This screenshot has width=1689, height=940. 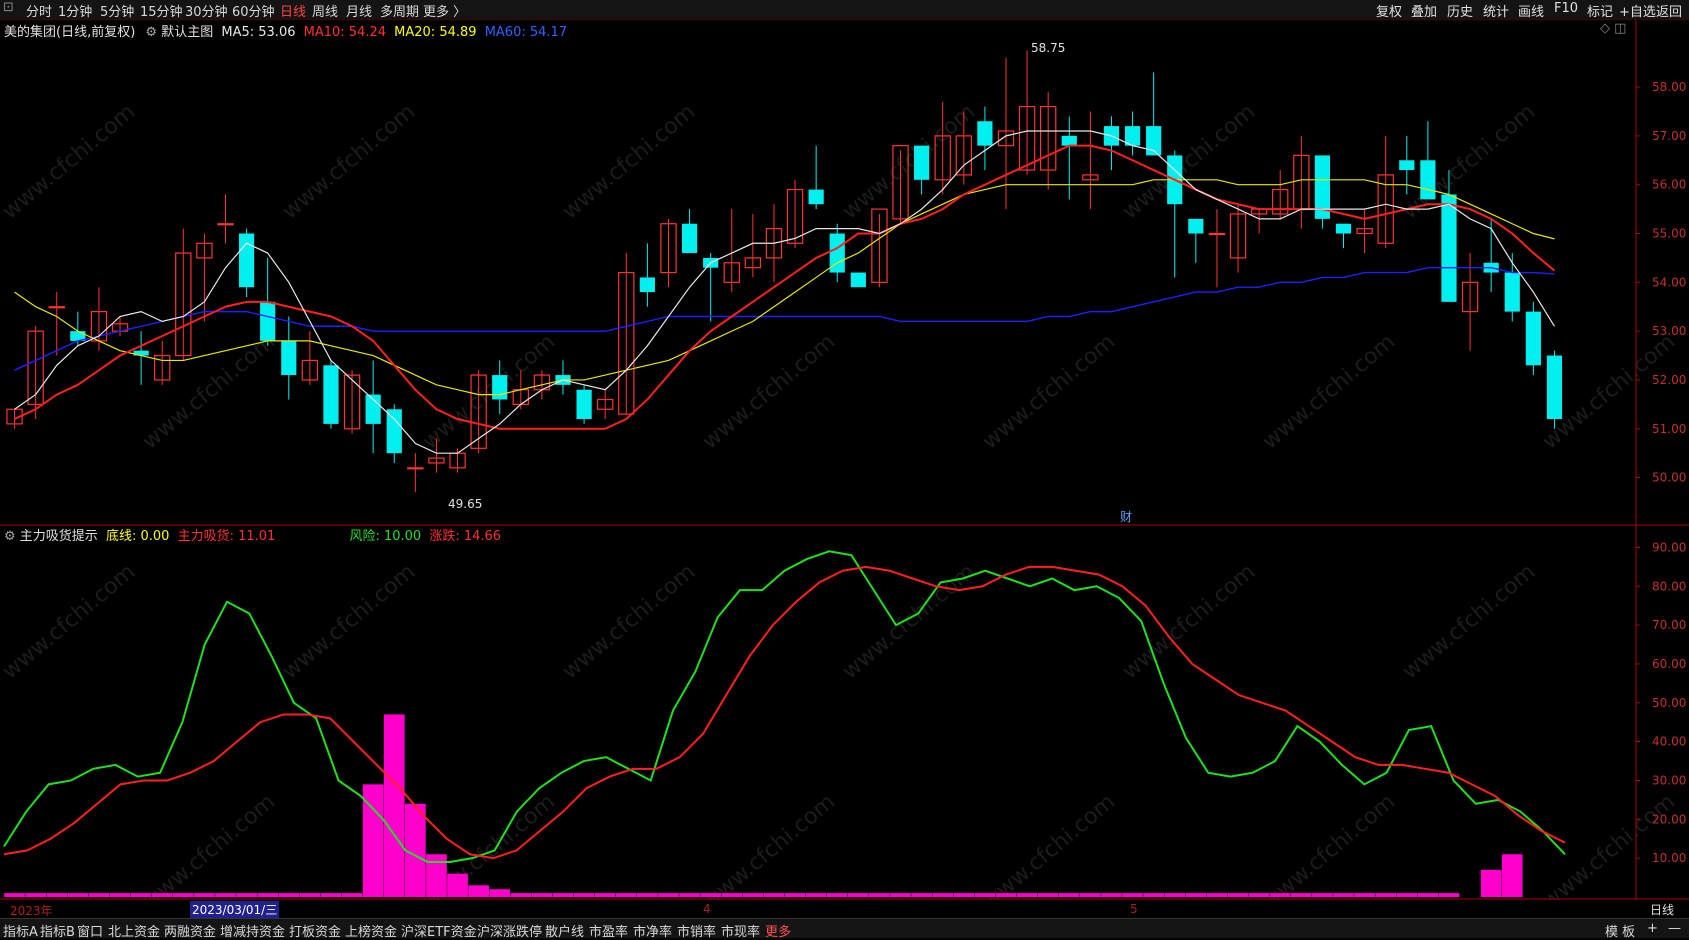 What do you see at coordinates (1669, 819) in the screenshot?
I see `sub-y-tick-label: 20.00` at bounding box center [1669, 819].